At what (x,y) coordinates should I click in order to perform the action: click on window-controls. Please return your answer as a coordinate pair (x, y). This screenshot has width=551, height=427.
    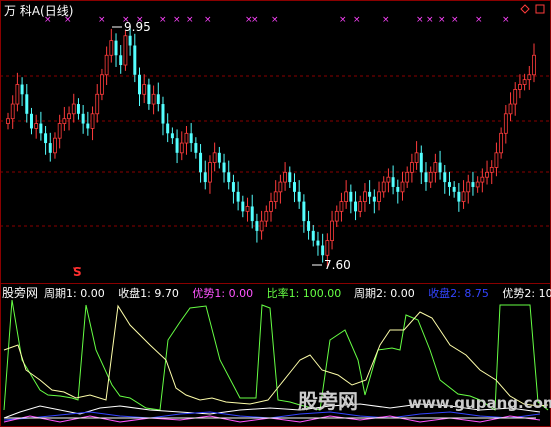
    Looking at the image, I should click on (532, 9).